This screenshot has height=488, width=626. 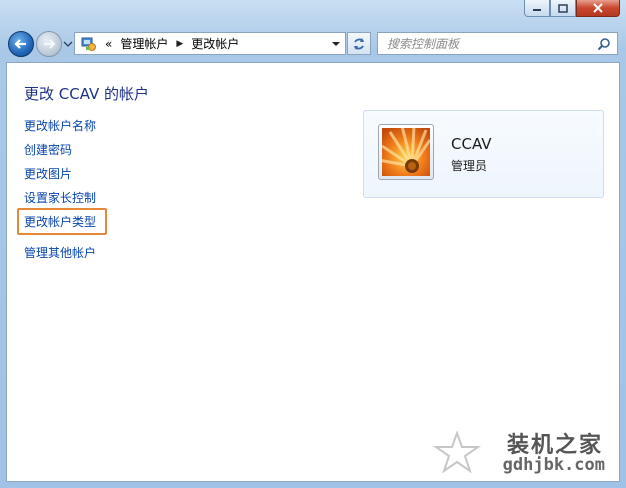 I want to click on search-icon, so click(x=604, y=44).